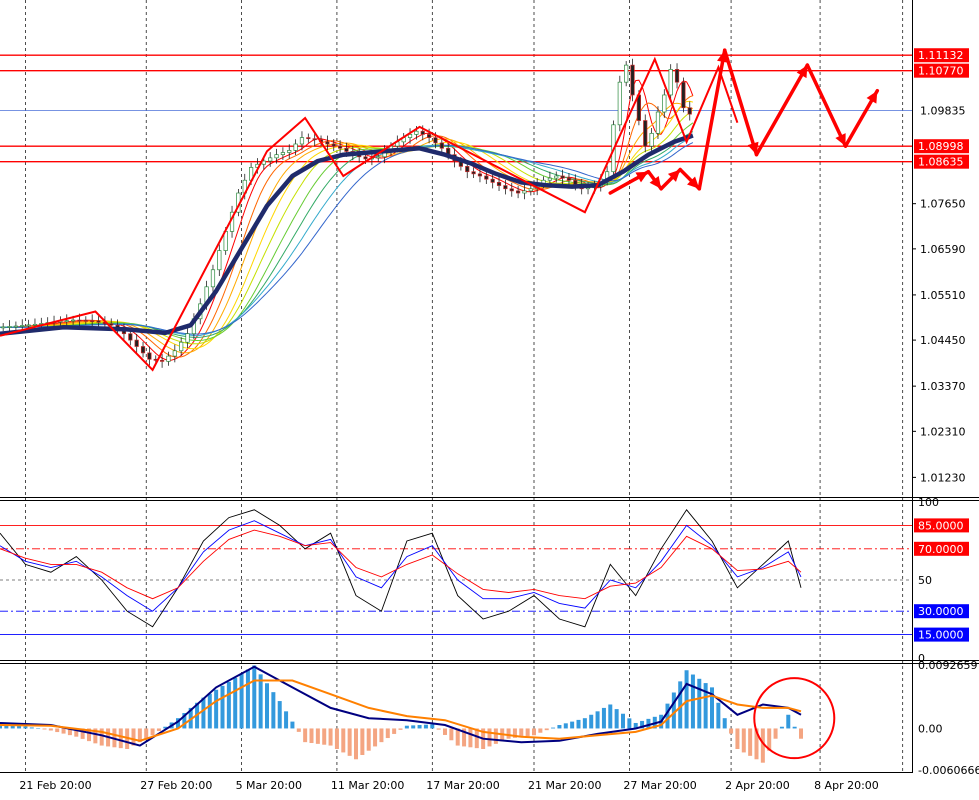  What do you see at coordinates (941, 549) in the screenshot?
I see `stoch-level-label: 70.0000` at bounding box center [941, 549].